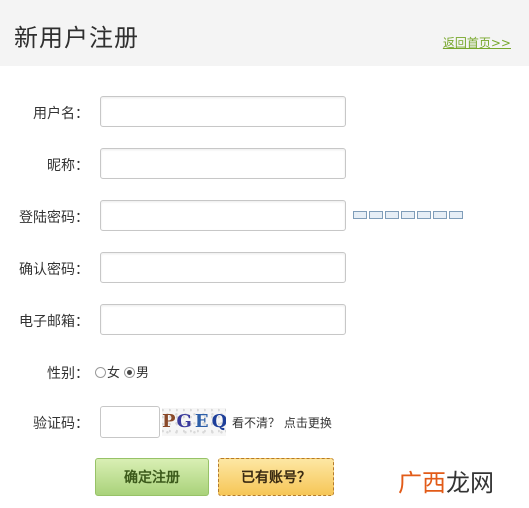 The width and height of the screenshot is (529, 508). I want to click on username-label: 用户名：, so click(61, 114).